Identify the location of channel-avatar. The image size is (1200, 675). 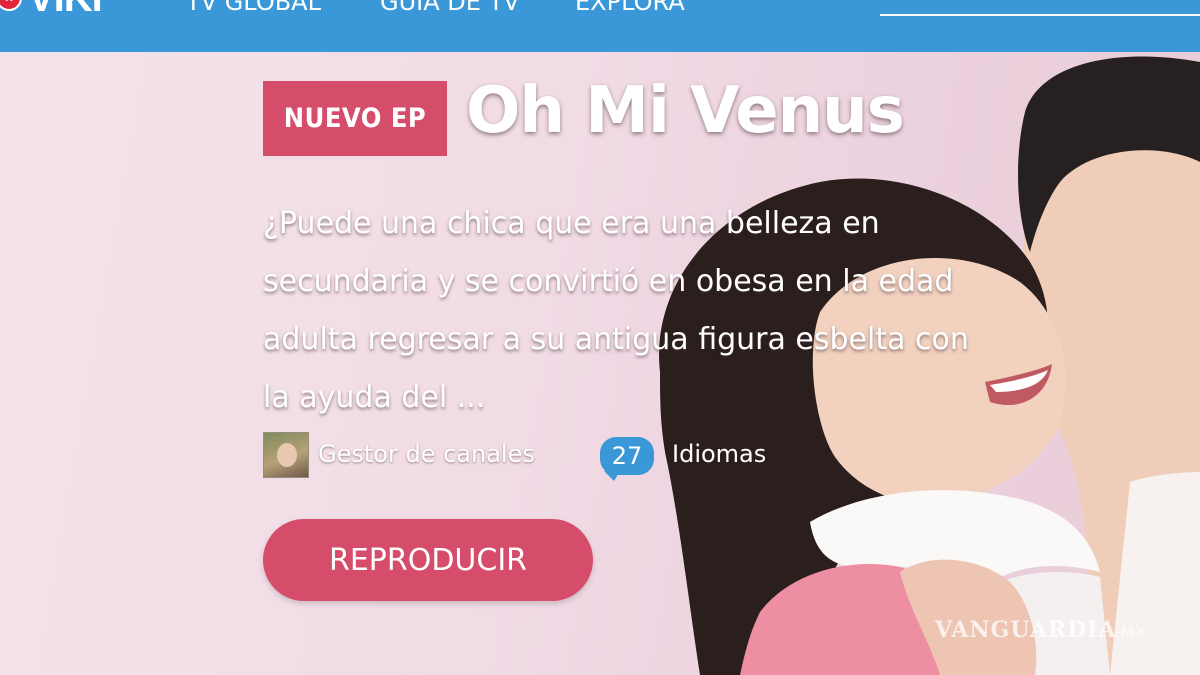
(286, 455).